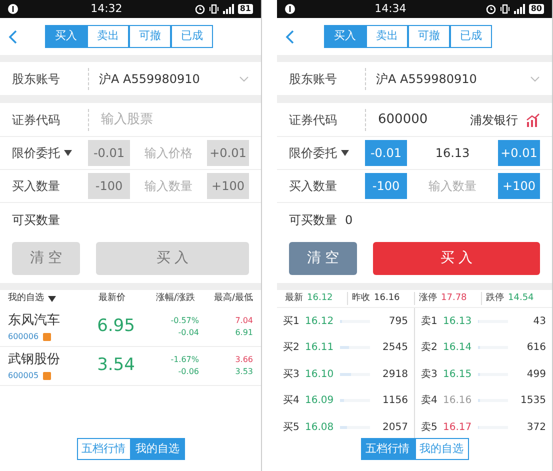  What do you see at coordinates (395, 375) in the screenshot?
I see `order-volume: 2918` at bounding box center [395, 375].